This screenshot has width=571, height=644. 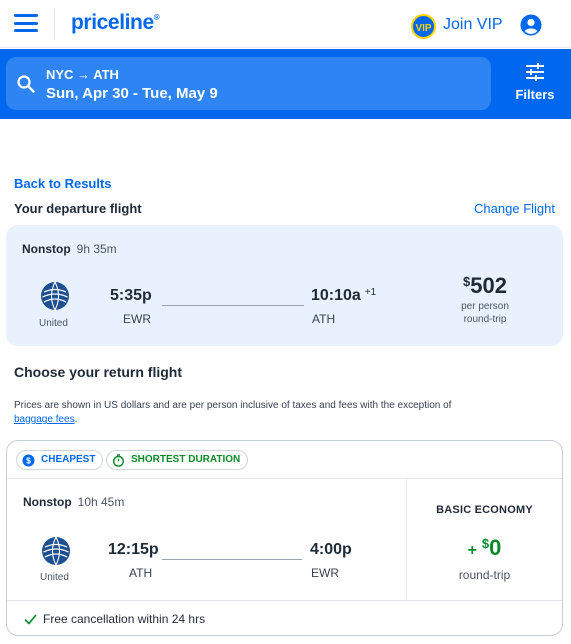 What do you see at coordinates (370, 292) in the screenshot?
I see `day-offset: +1` at bounding box center [370, 292].